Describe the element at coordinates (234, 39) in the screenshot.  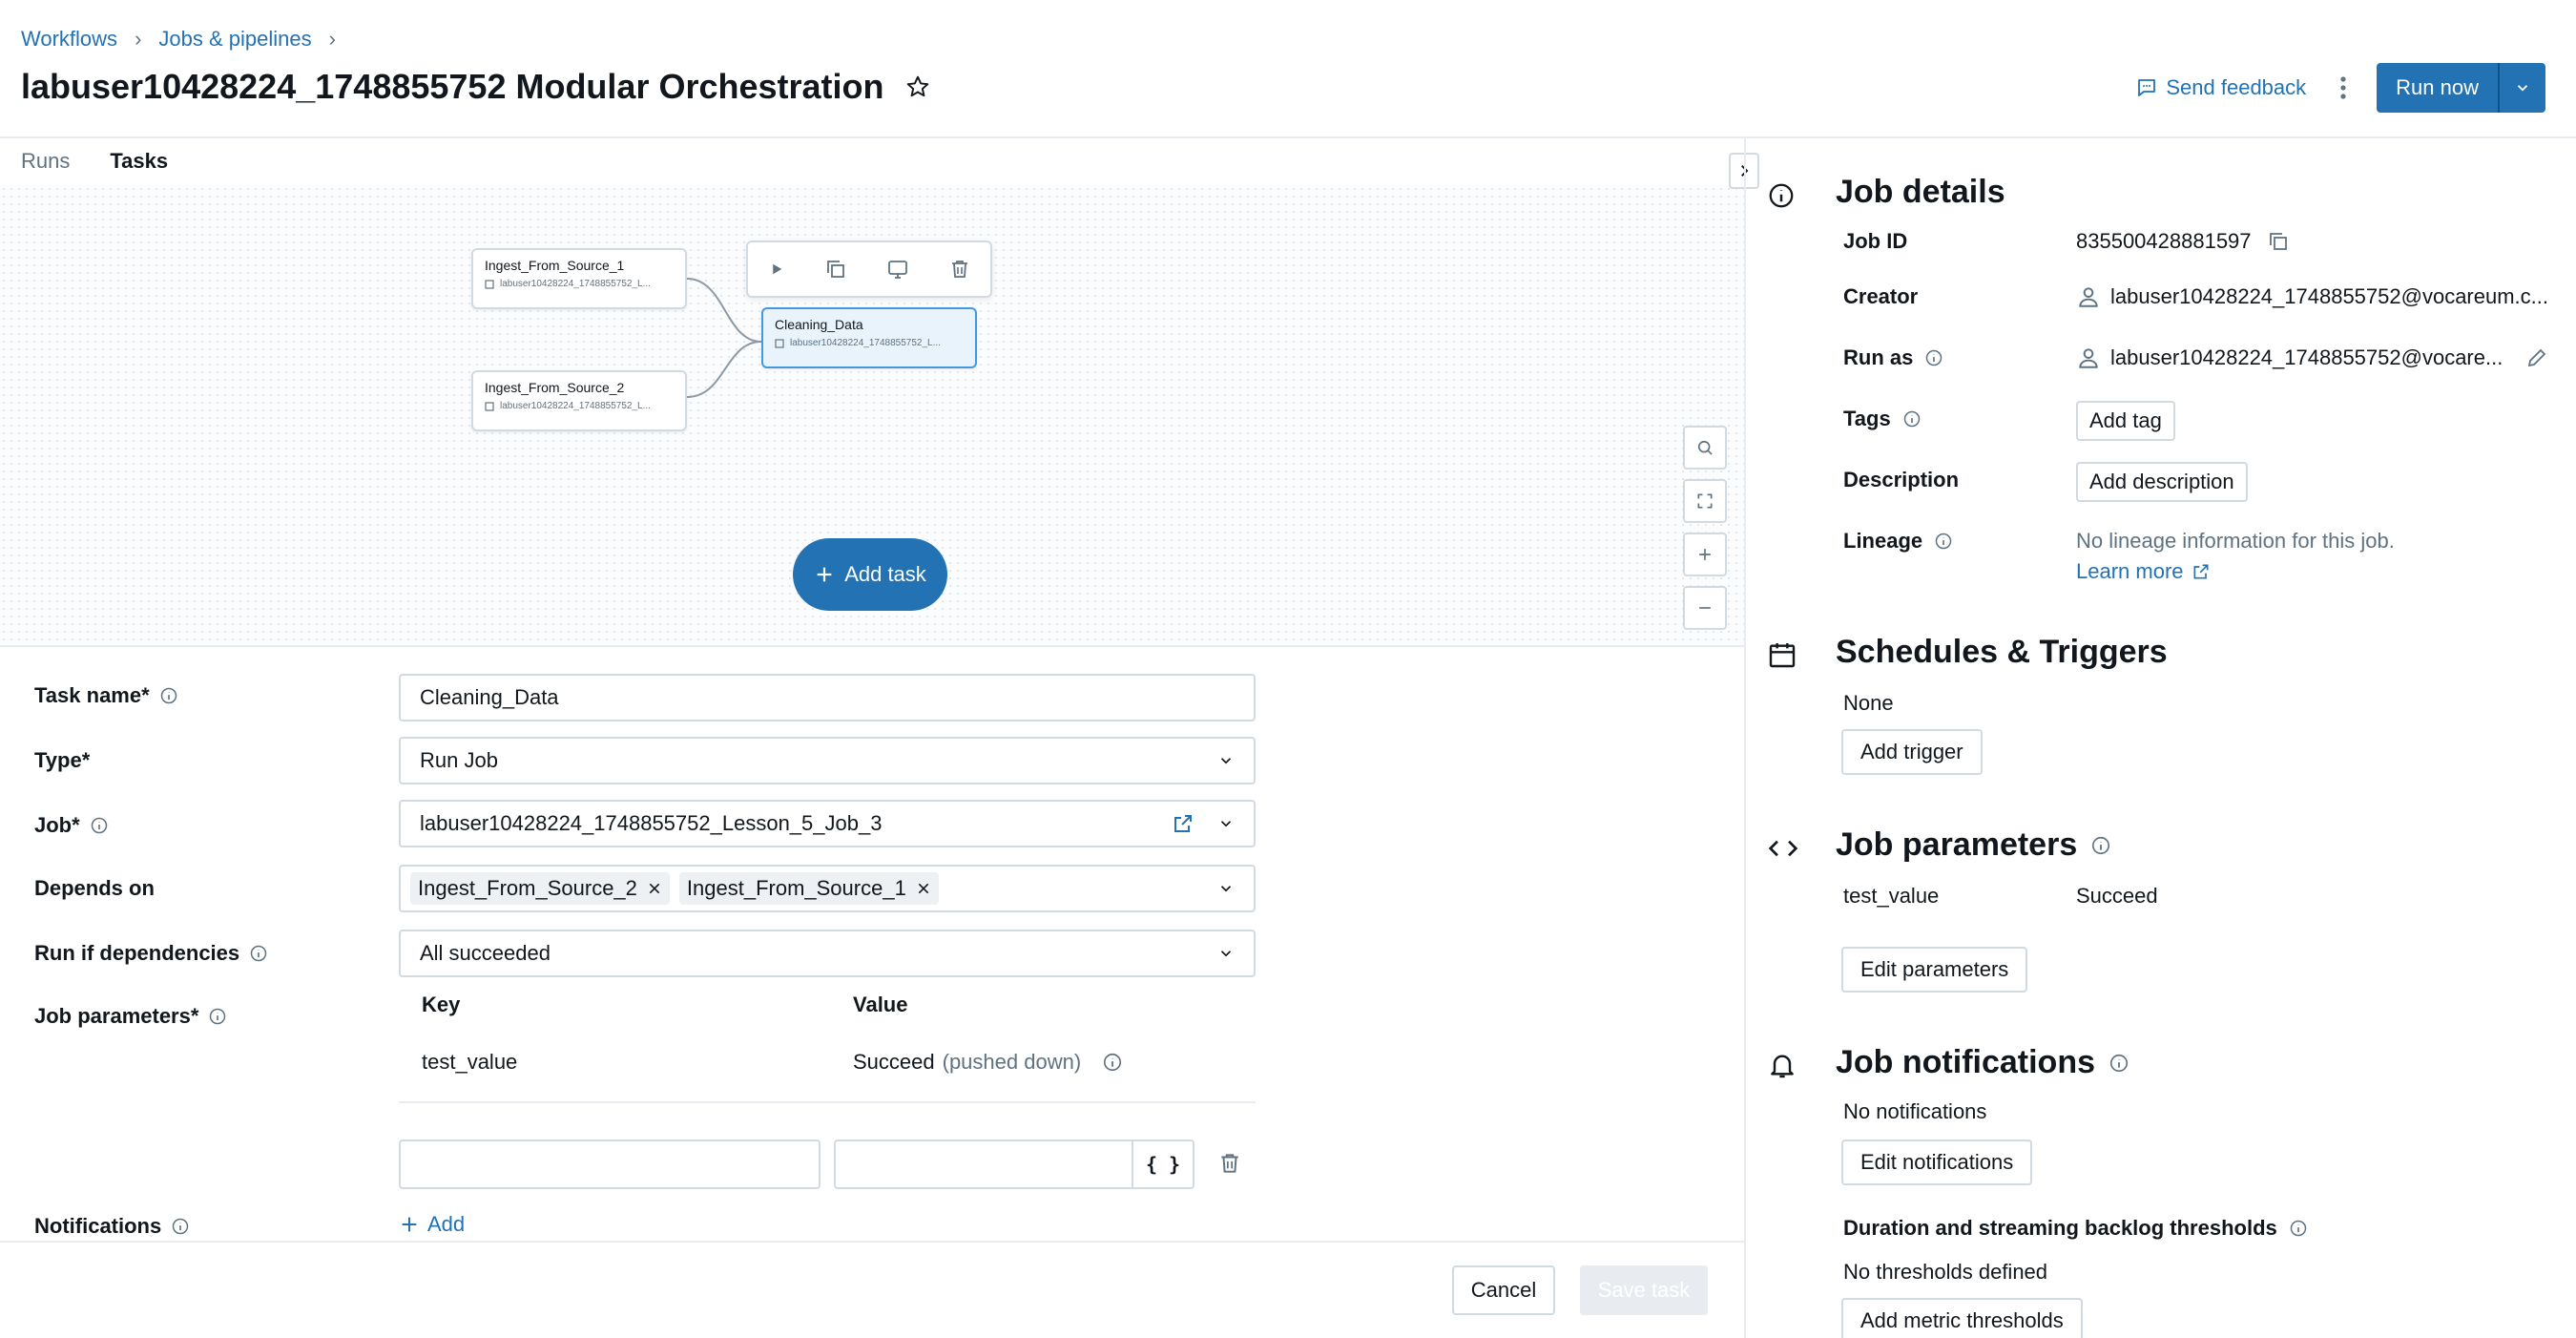
I see `breadcrumb-jobs-pipelines: Jobs & pipelines` at that location.